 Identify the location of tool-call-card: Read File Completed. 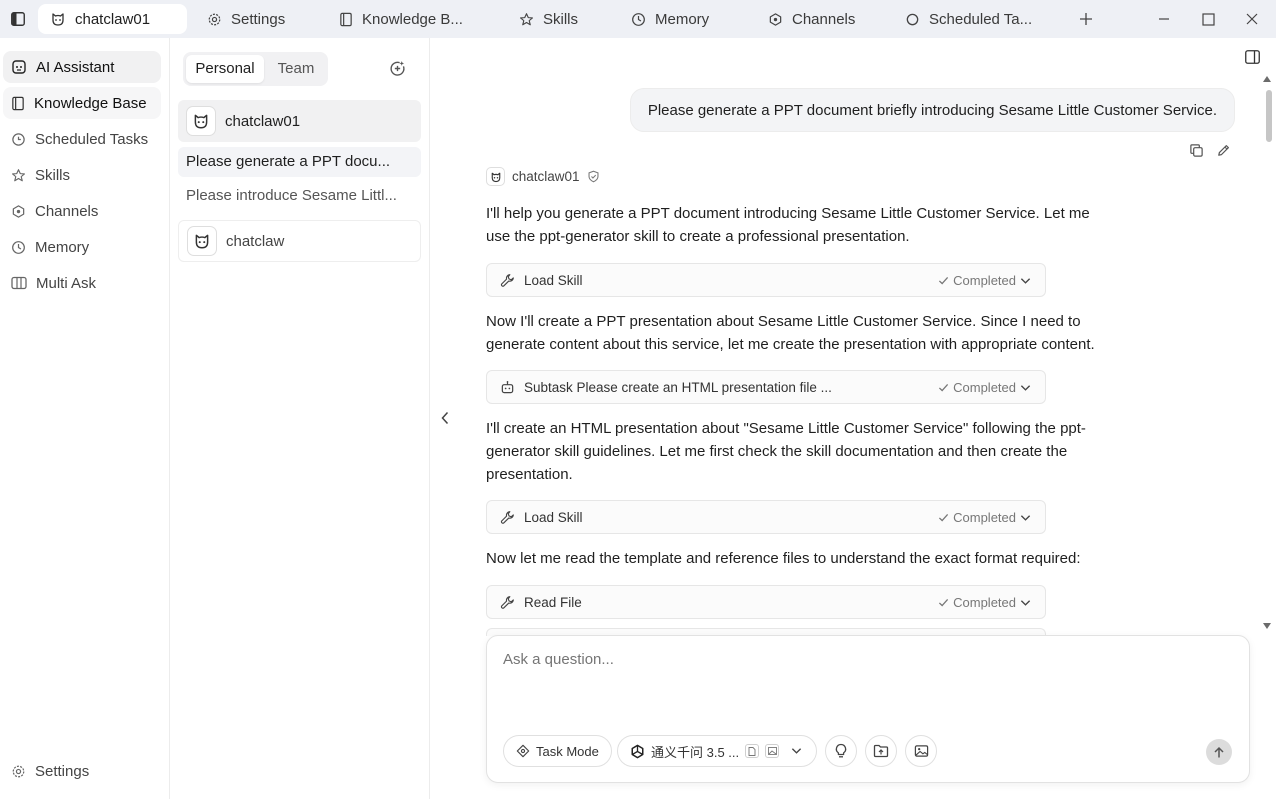
(766, 602).